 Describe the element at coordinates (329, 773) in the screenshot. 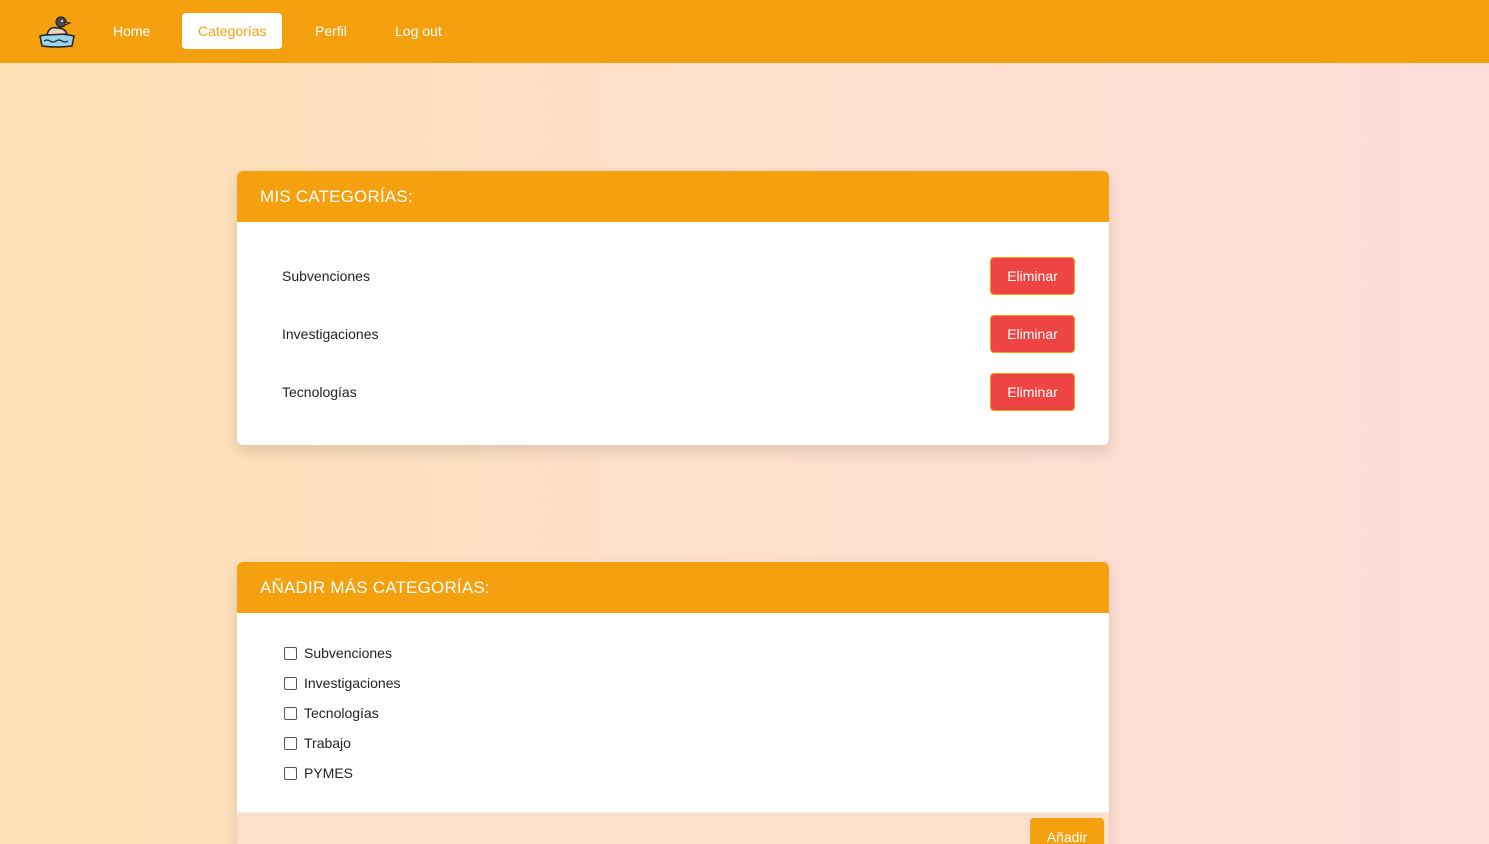

I see `category-option-label: PYMES` at that location.